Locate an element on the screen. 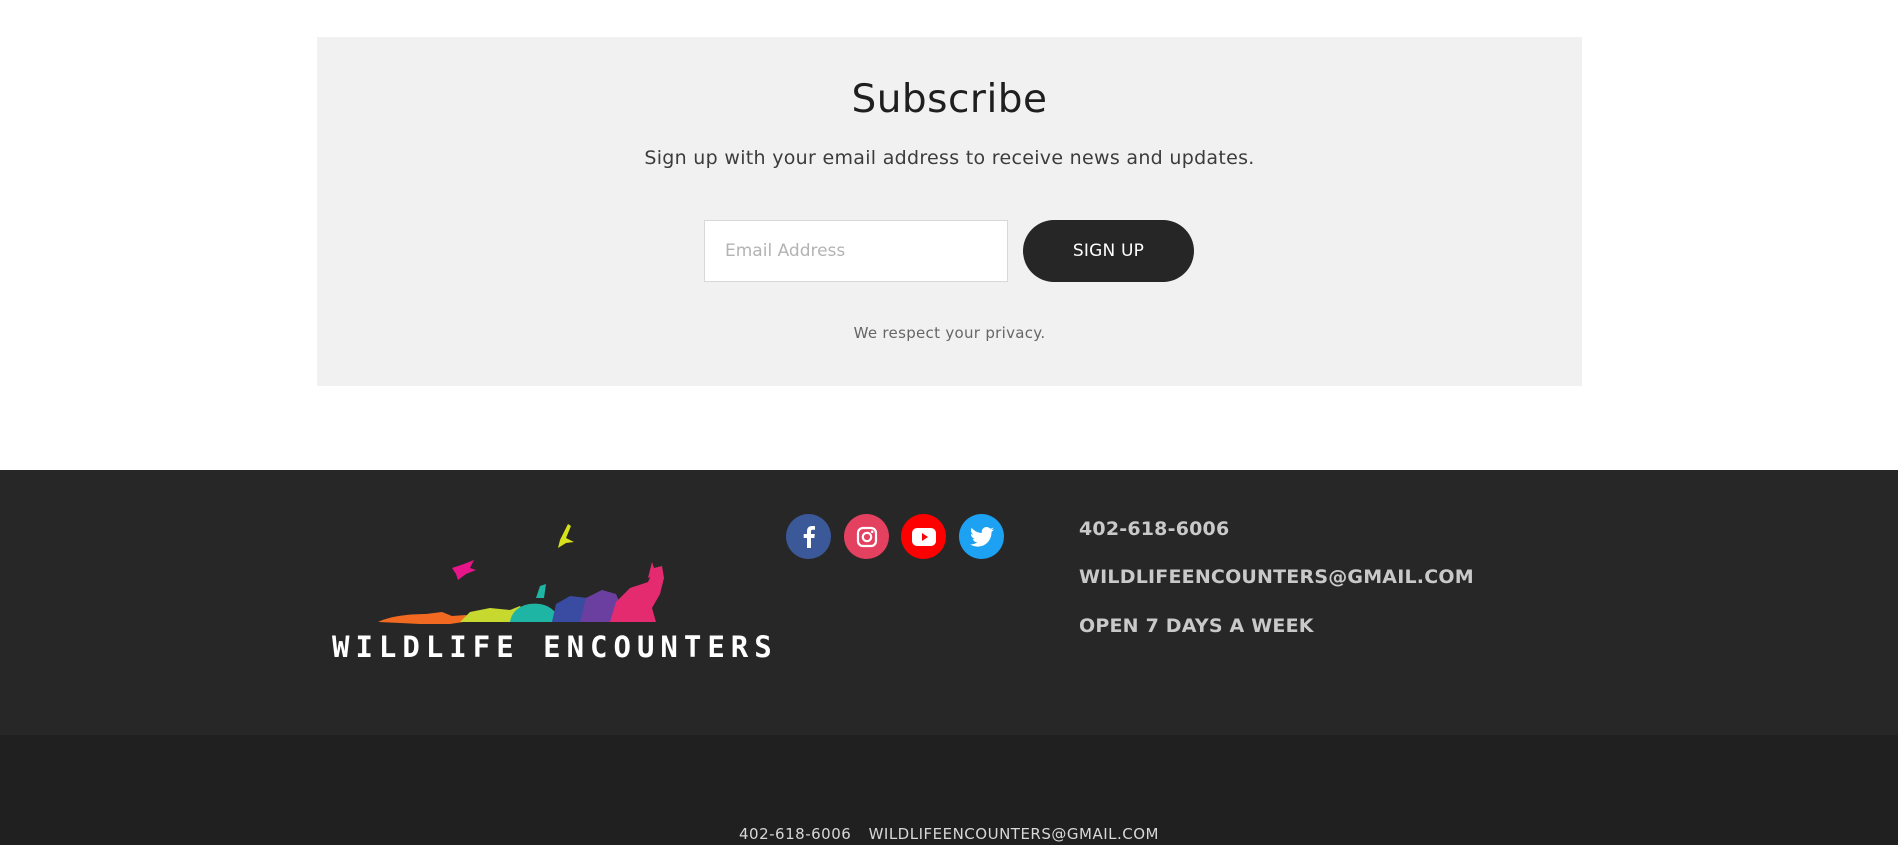 The image size is (1901, 845). instagram-link is located at coordinates (866, 536).